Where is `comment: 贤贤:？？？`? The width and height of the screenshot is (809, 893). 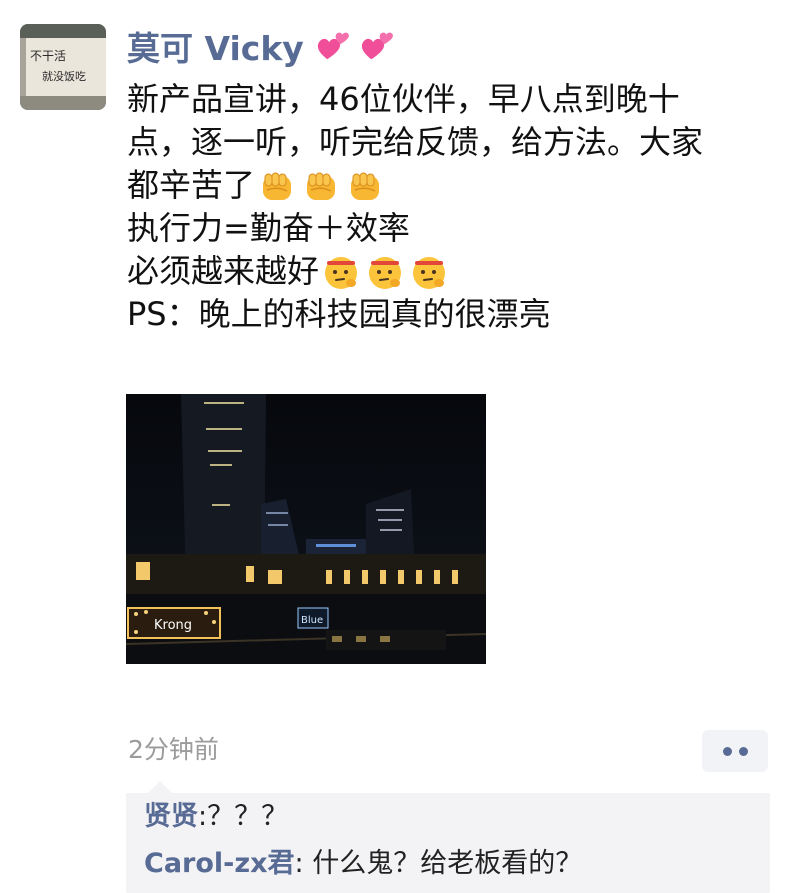
comment: 贤贤:？？？ is located at coordinates (216, 817).